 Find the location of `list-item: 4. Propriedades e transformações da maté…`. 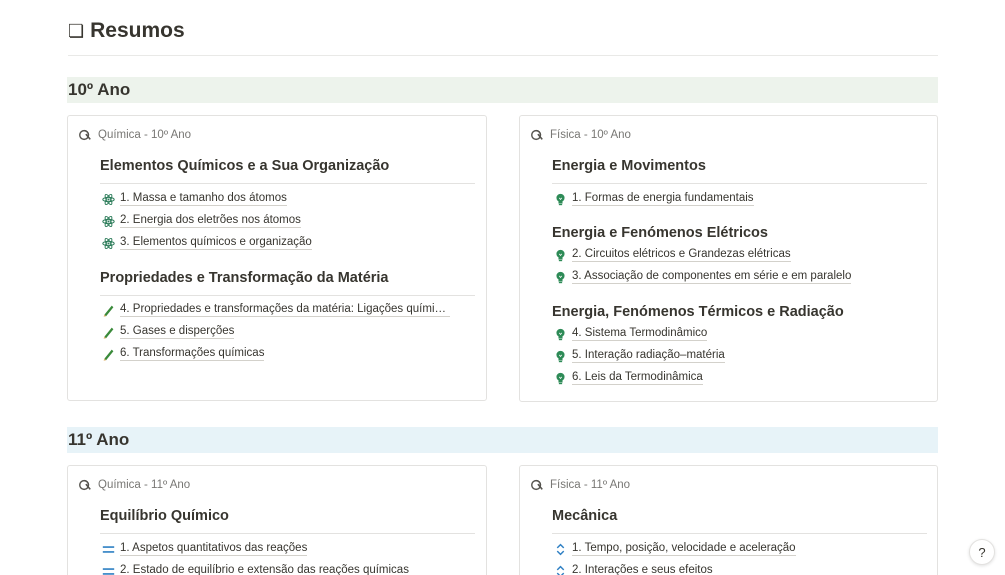

list-item: 4. Propriedades e transformações da maté… is located at coordinates (275, 310).